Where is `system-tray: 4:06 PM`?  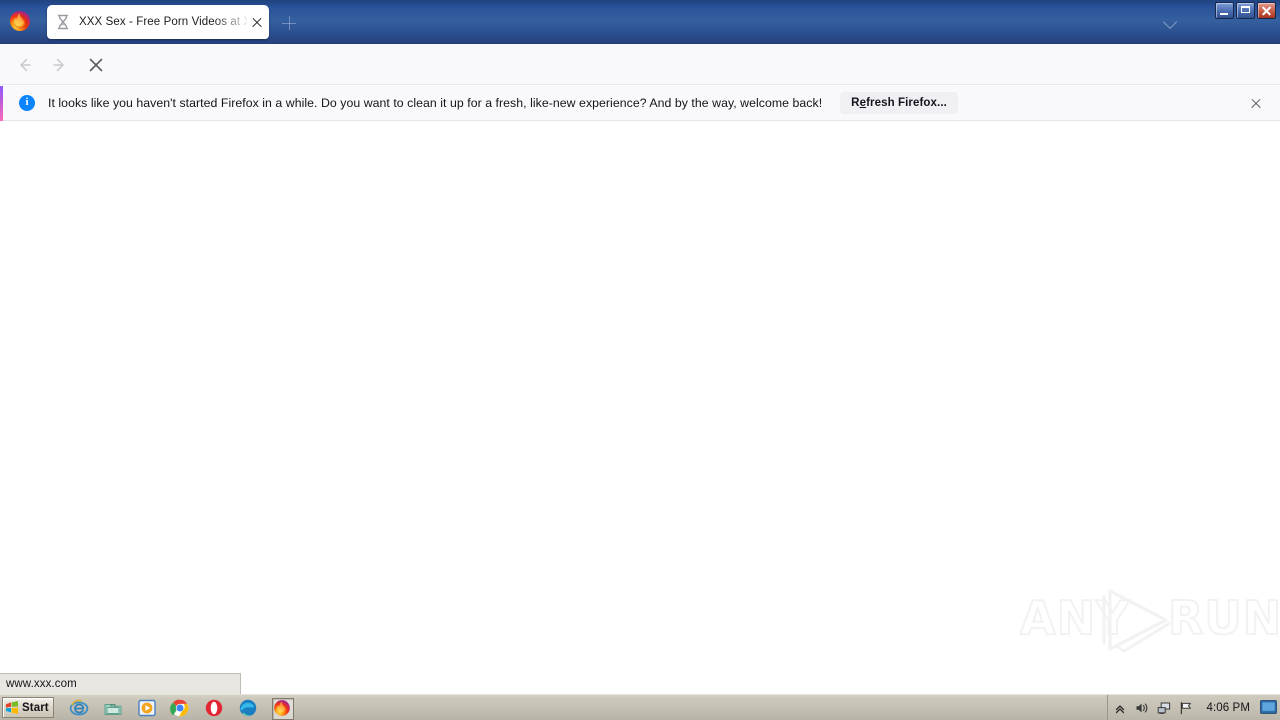
system-tray: 4:06 PM is located at coordinates (1193, 707).